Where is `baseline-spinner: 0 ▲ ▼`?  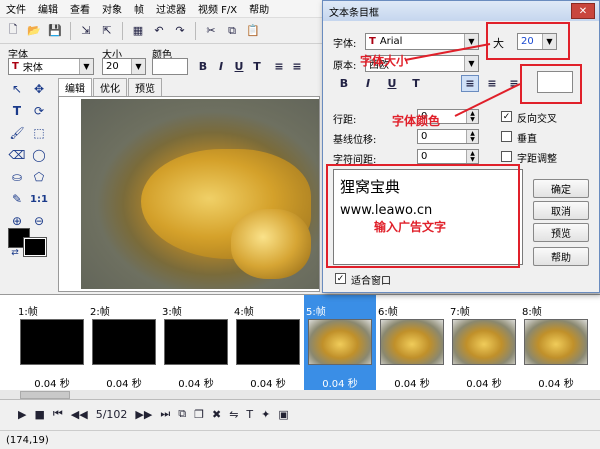 baseline-spinner: 0 ▲ ▼ is located at coordinates (448, 136).